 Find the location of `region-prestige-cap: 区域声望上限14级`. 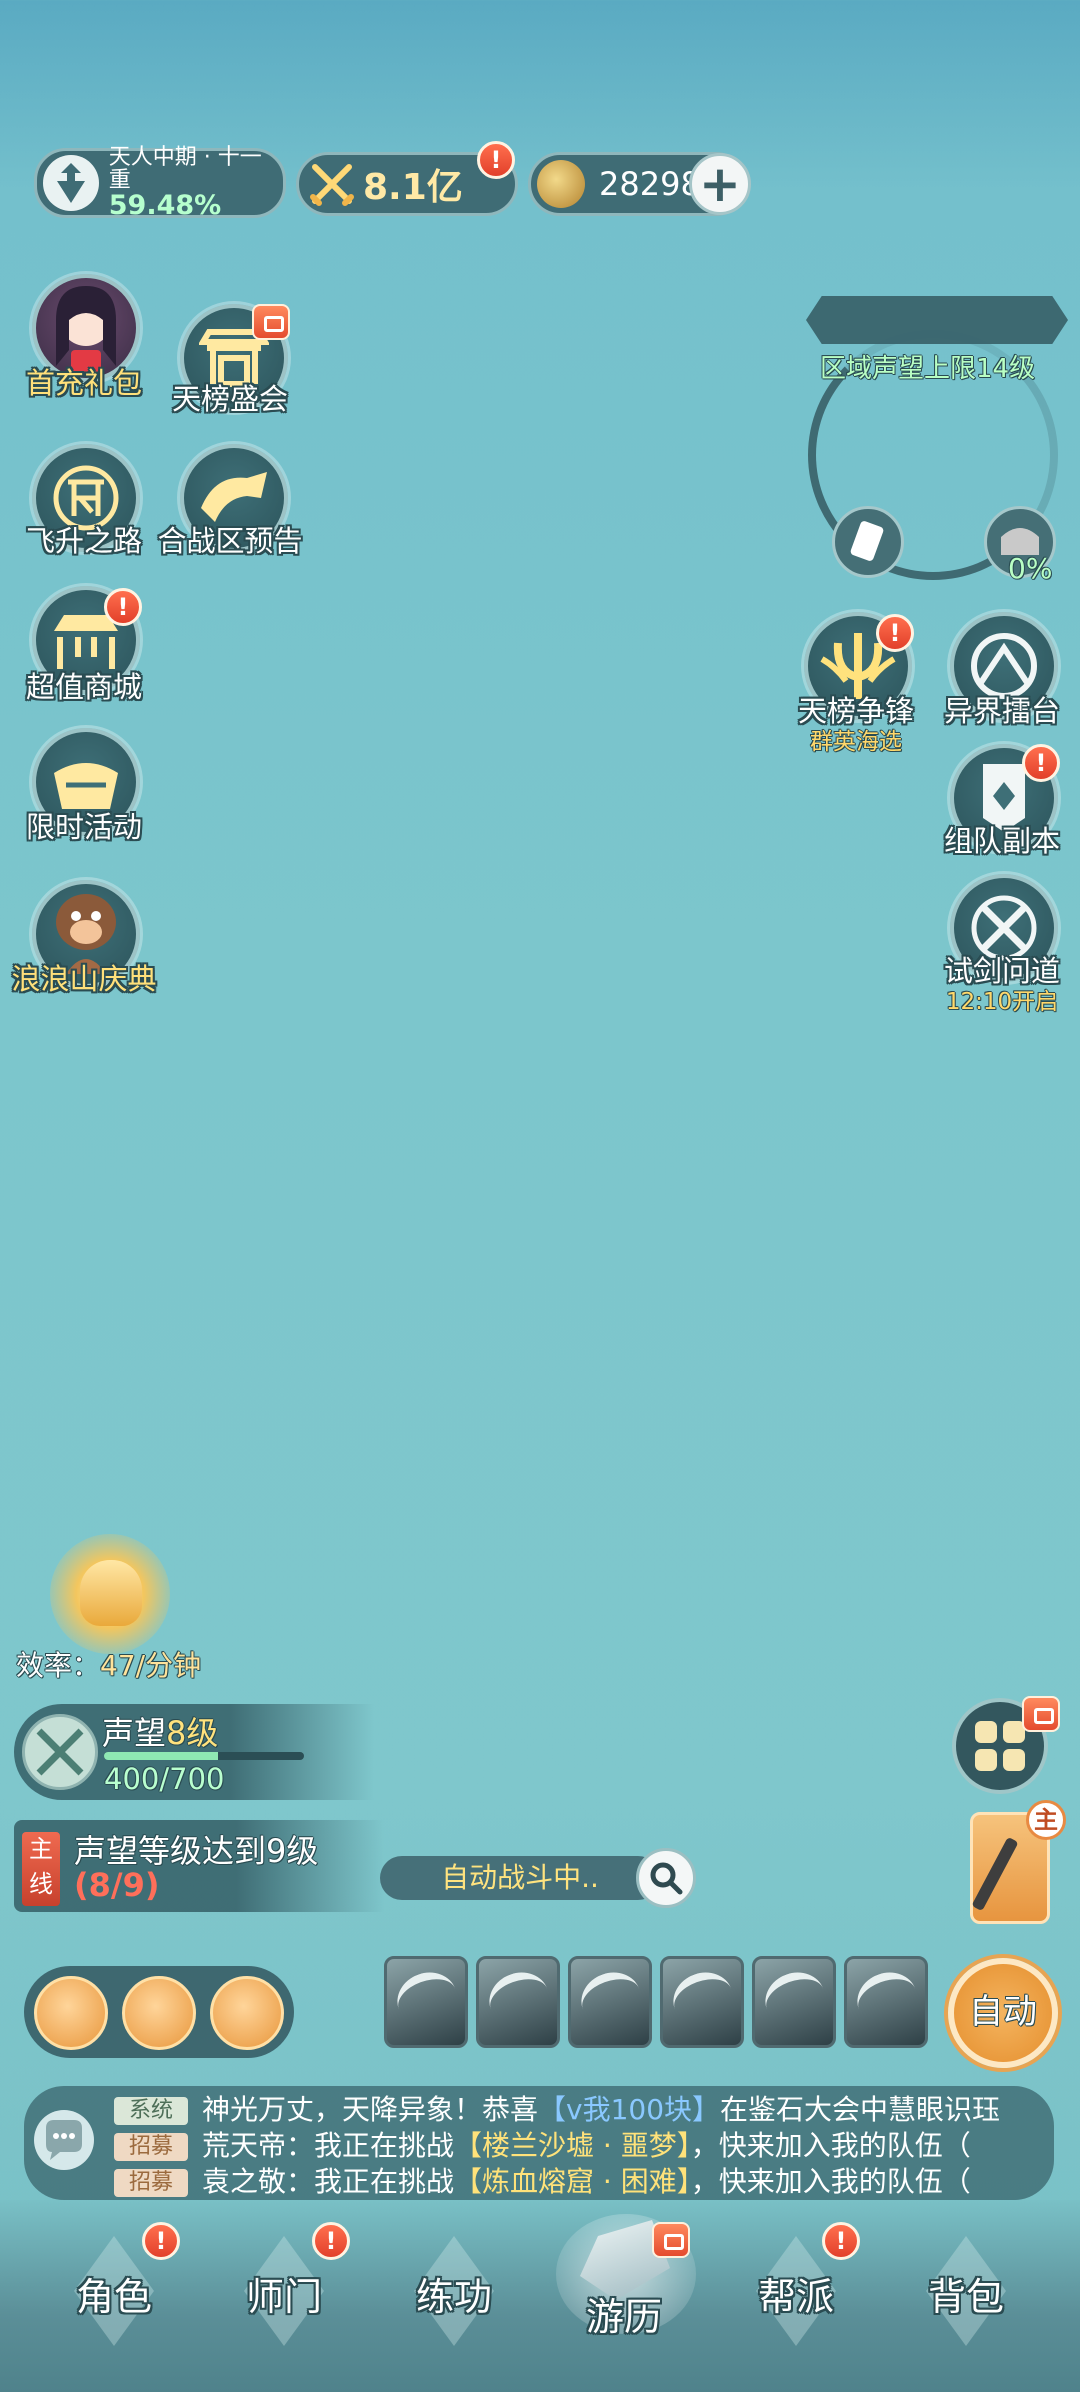

region-prestige-cap: 区域声望上限14级 is located at coordinates (928, 369).